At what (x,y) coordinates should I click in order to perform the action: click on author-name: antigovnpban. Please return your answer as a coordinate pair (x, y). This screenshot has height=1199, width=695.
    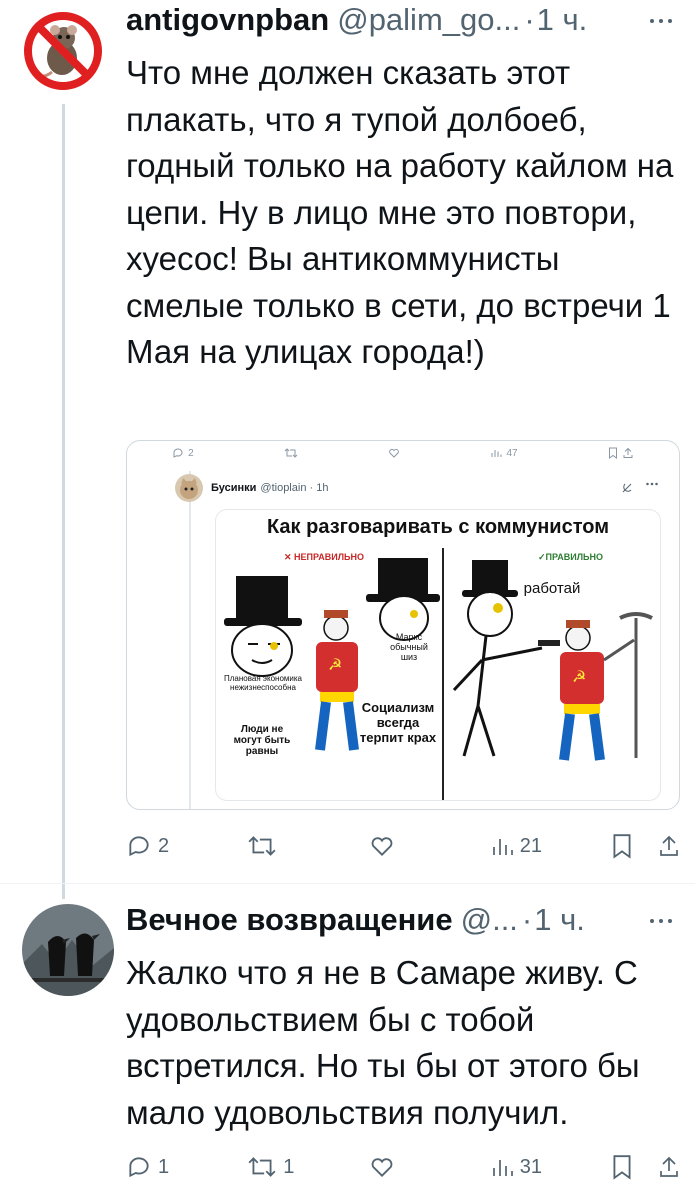
    Looking at the image, I should click on (227, 20).